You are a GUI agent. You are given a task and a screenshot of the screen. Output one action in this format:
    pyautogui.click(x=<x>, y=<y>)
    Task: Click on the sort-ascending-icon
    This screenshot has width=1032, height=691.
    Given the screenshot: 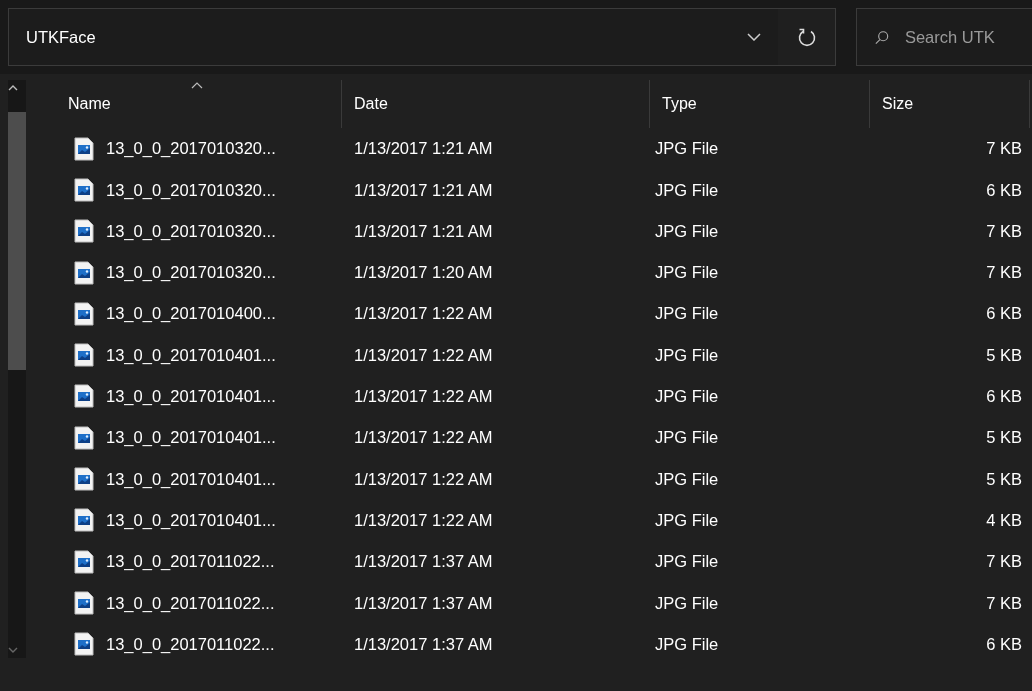 What is the action you would take?
    pyautogui.click(x=197, y=85)
    